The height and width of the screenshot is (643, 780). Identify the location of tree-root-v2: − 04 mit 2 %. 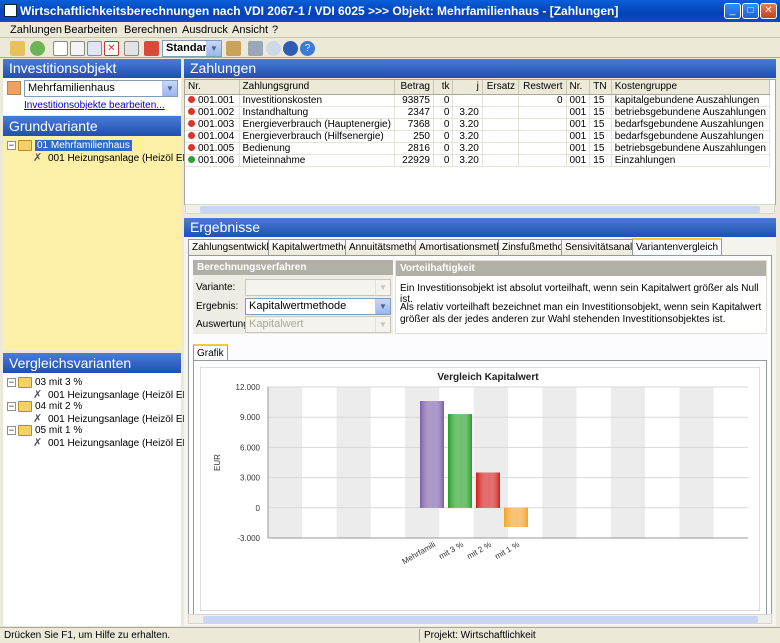
(44, 406).